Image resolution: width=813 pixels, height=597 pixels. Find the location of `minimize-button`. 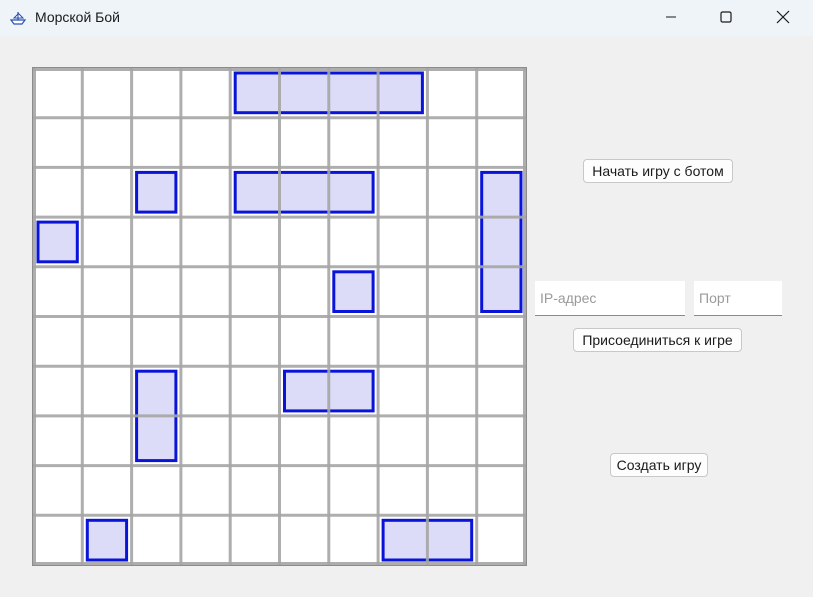

minimize-button is located at coordinates (671, 17).